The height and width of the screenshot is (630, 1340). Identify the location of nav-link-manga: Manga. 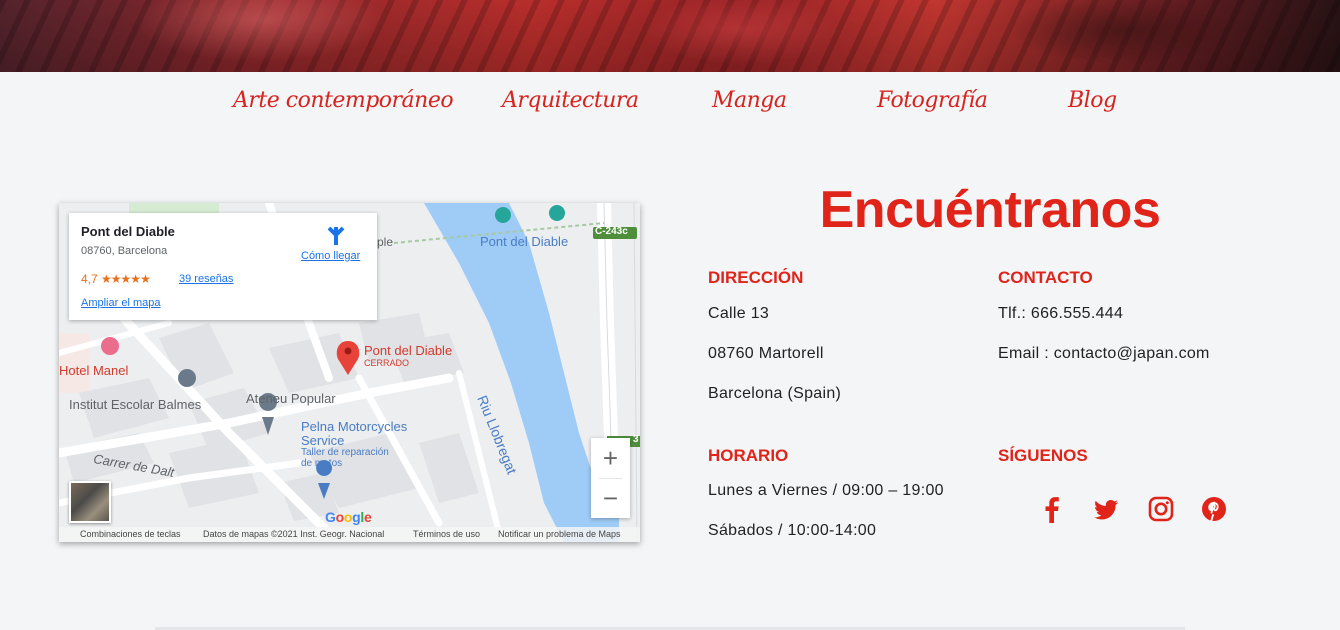
(749, 100).